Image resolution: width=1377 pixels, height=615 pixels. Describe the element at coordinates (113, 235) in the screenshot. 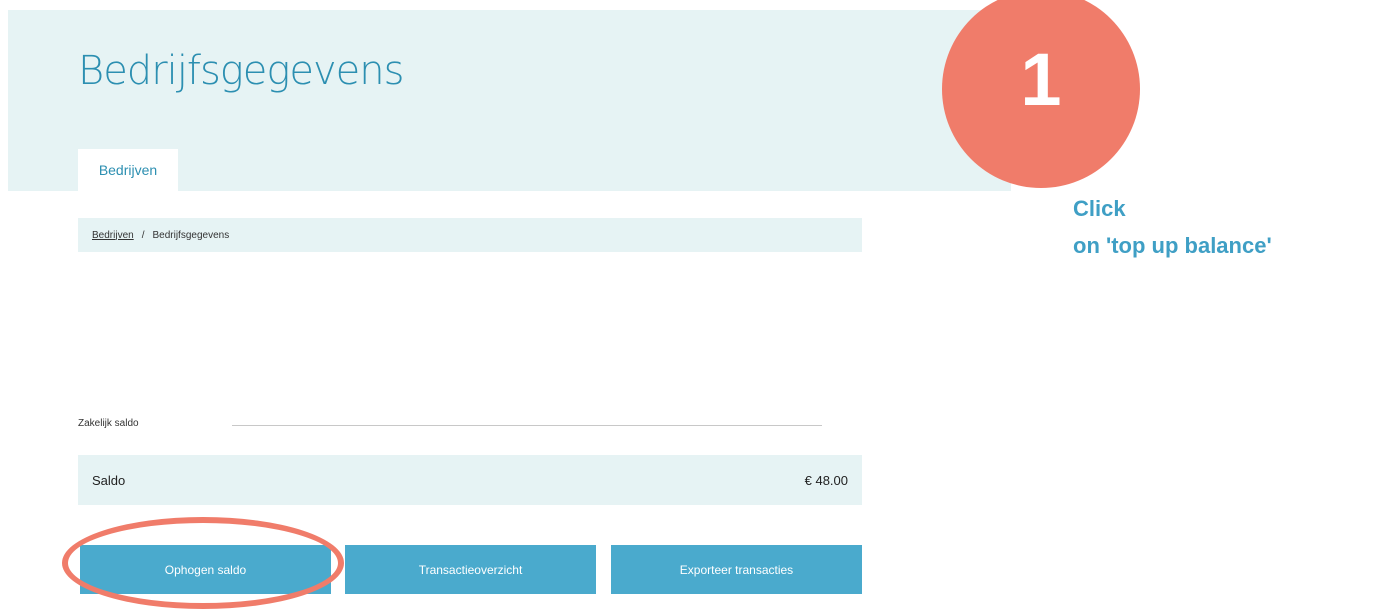

I see `breadcrumb-link-bedrijven: Bedrijven` at that location.